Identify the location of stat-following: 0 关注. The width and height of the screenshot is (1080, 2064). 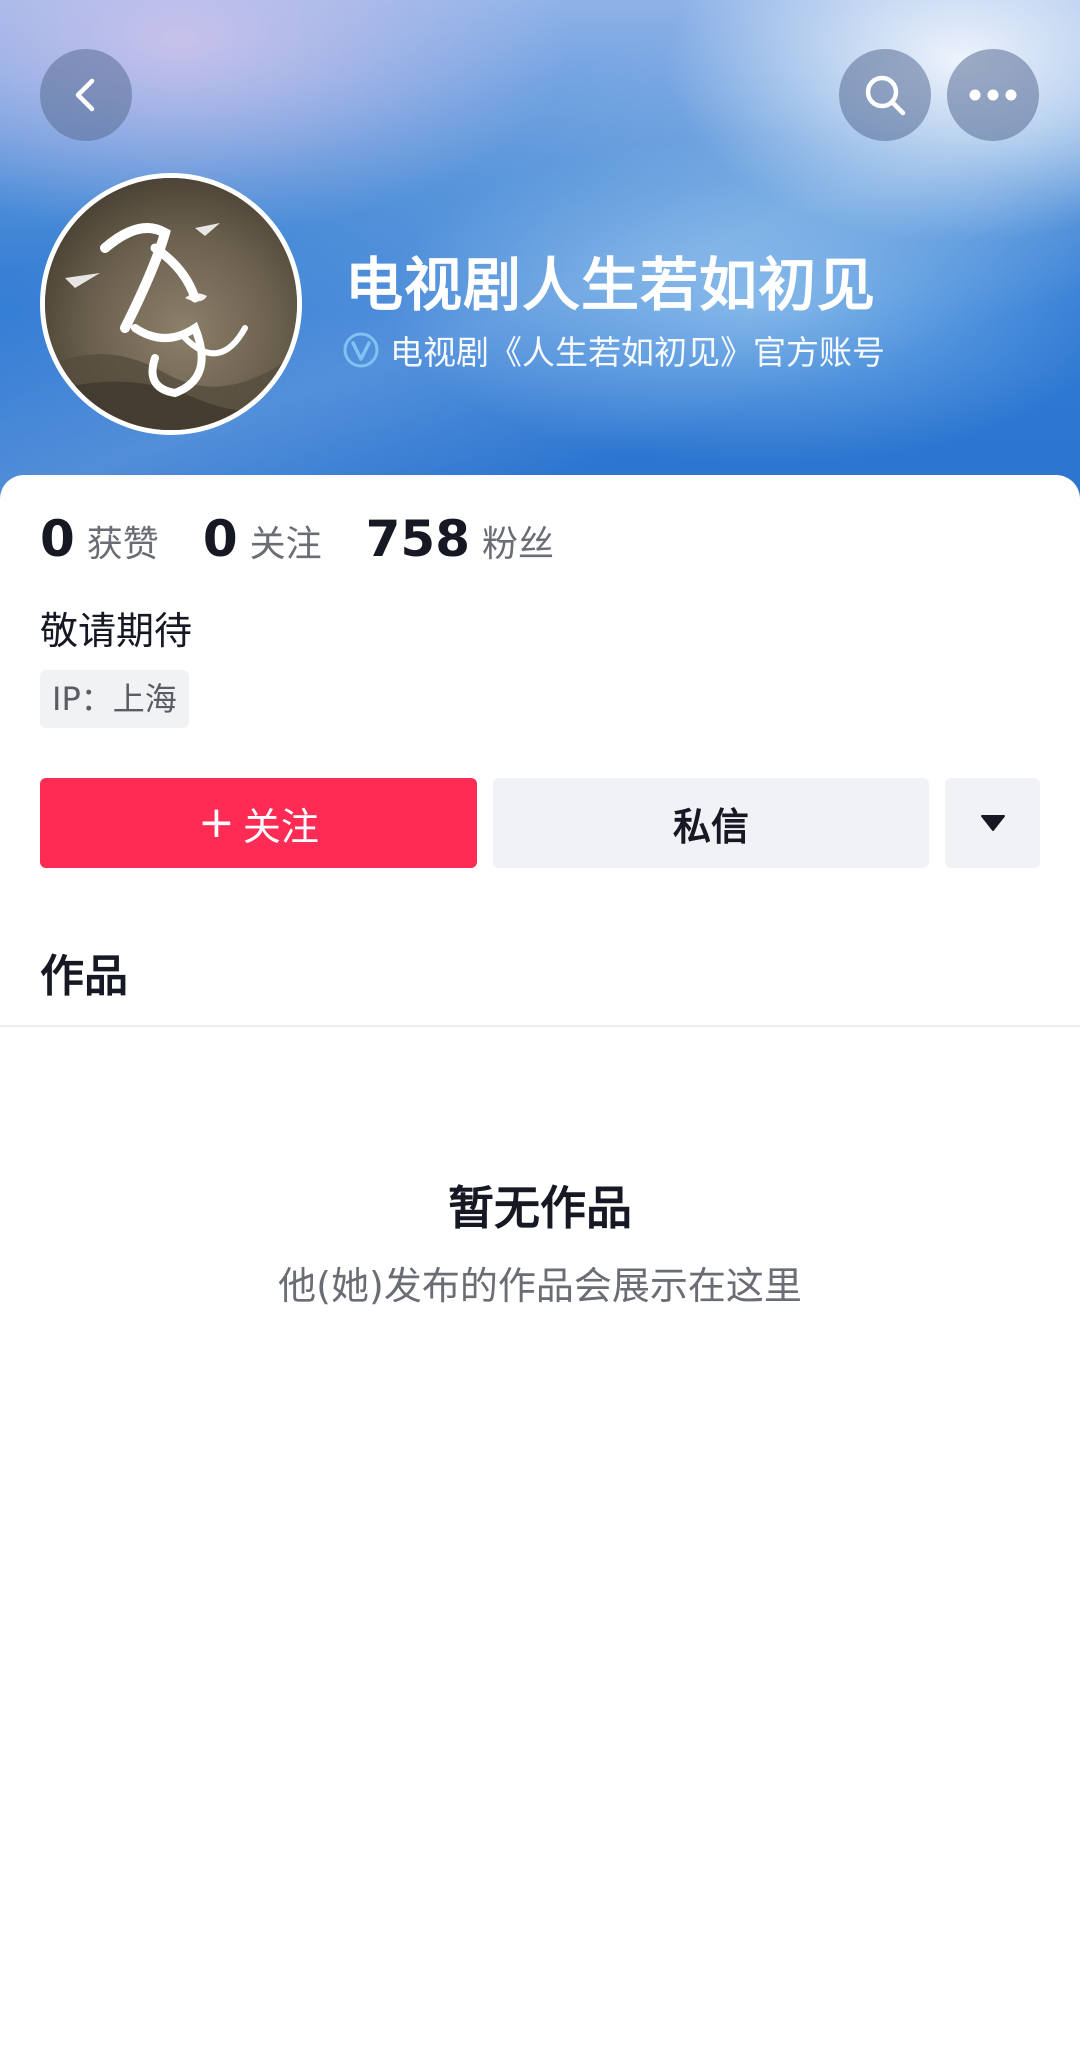
(262, 539).